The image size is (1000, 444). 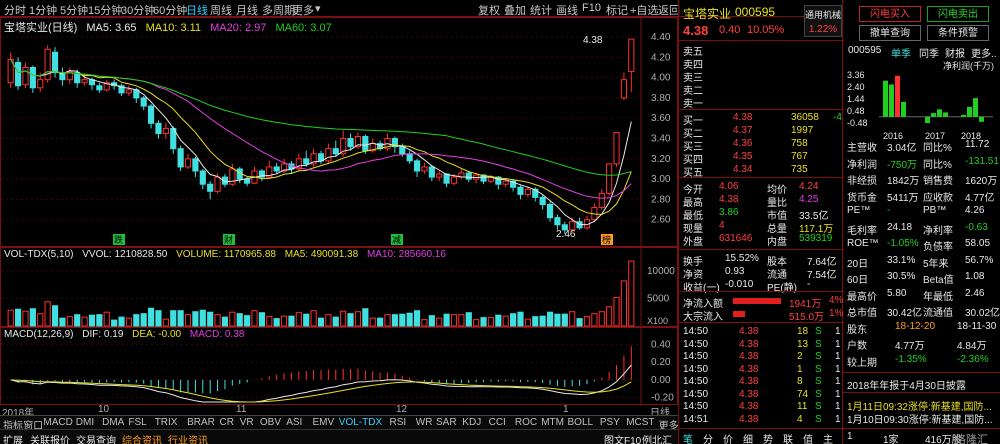 What do you see at coordinates (221, 10) in the screenshot?
I see `period-weekly: 周线` at bounding box center [221, 10].